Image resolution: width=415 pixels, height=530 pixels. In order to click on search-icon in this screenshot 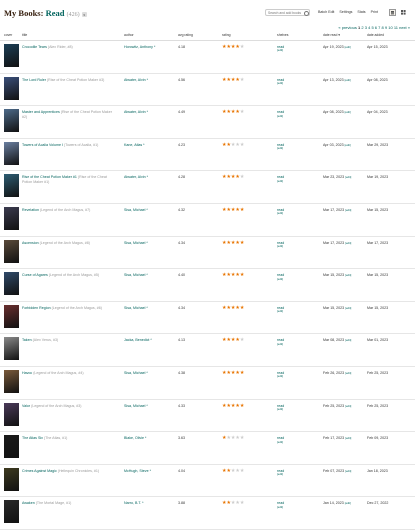, I will do `click(306, 13)`.